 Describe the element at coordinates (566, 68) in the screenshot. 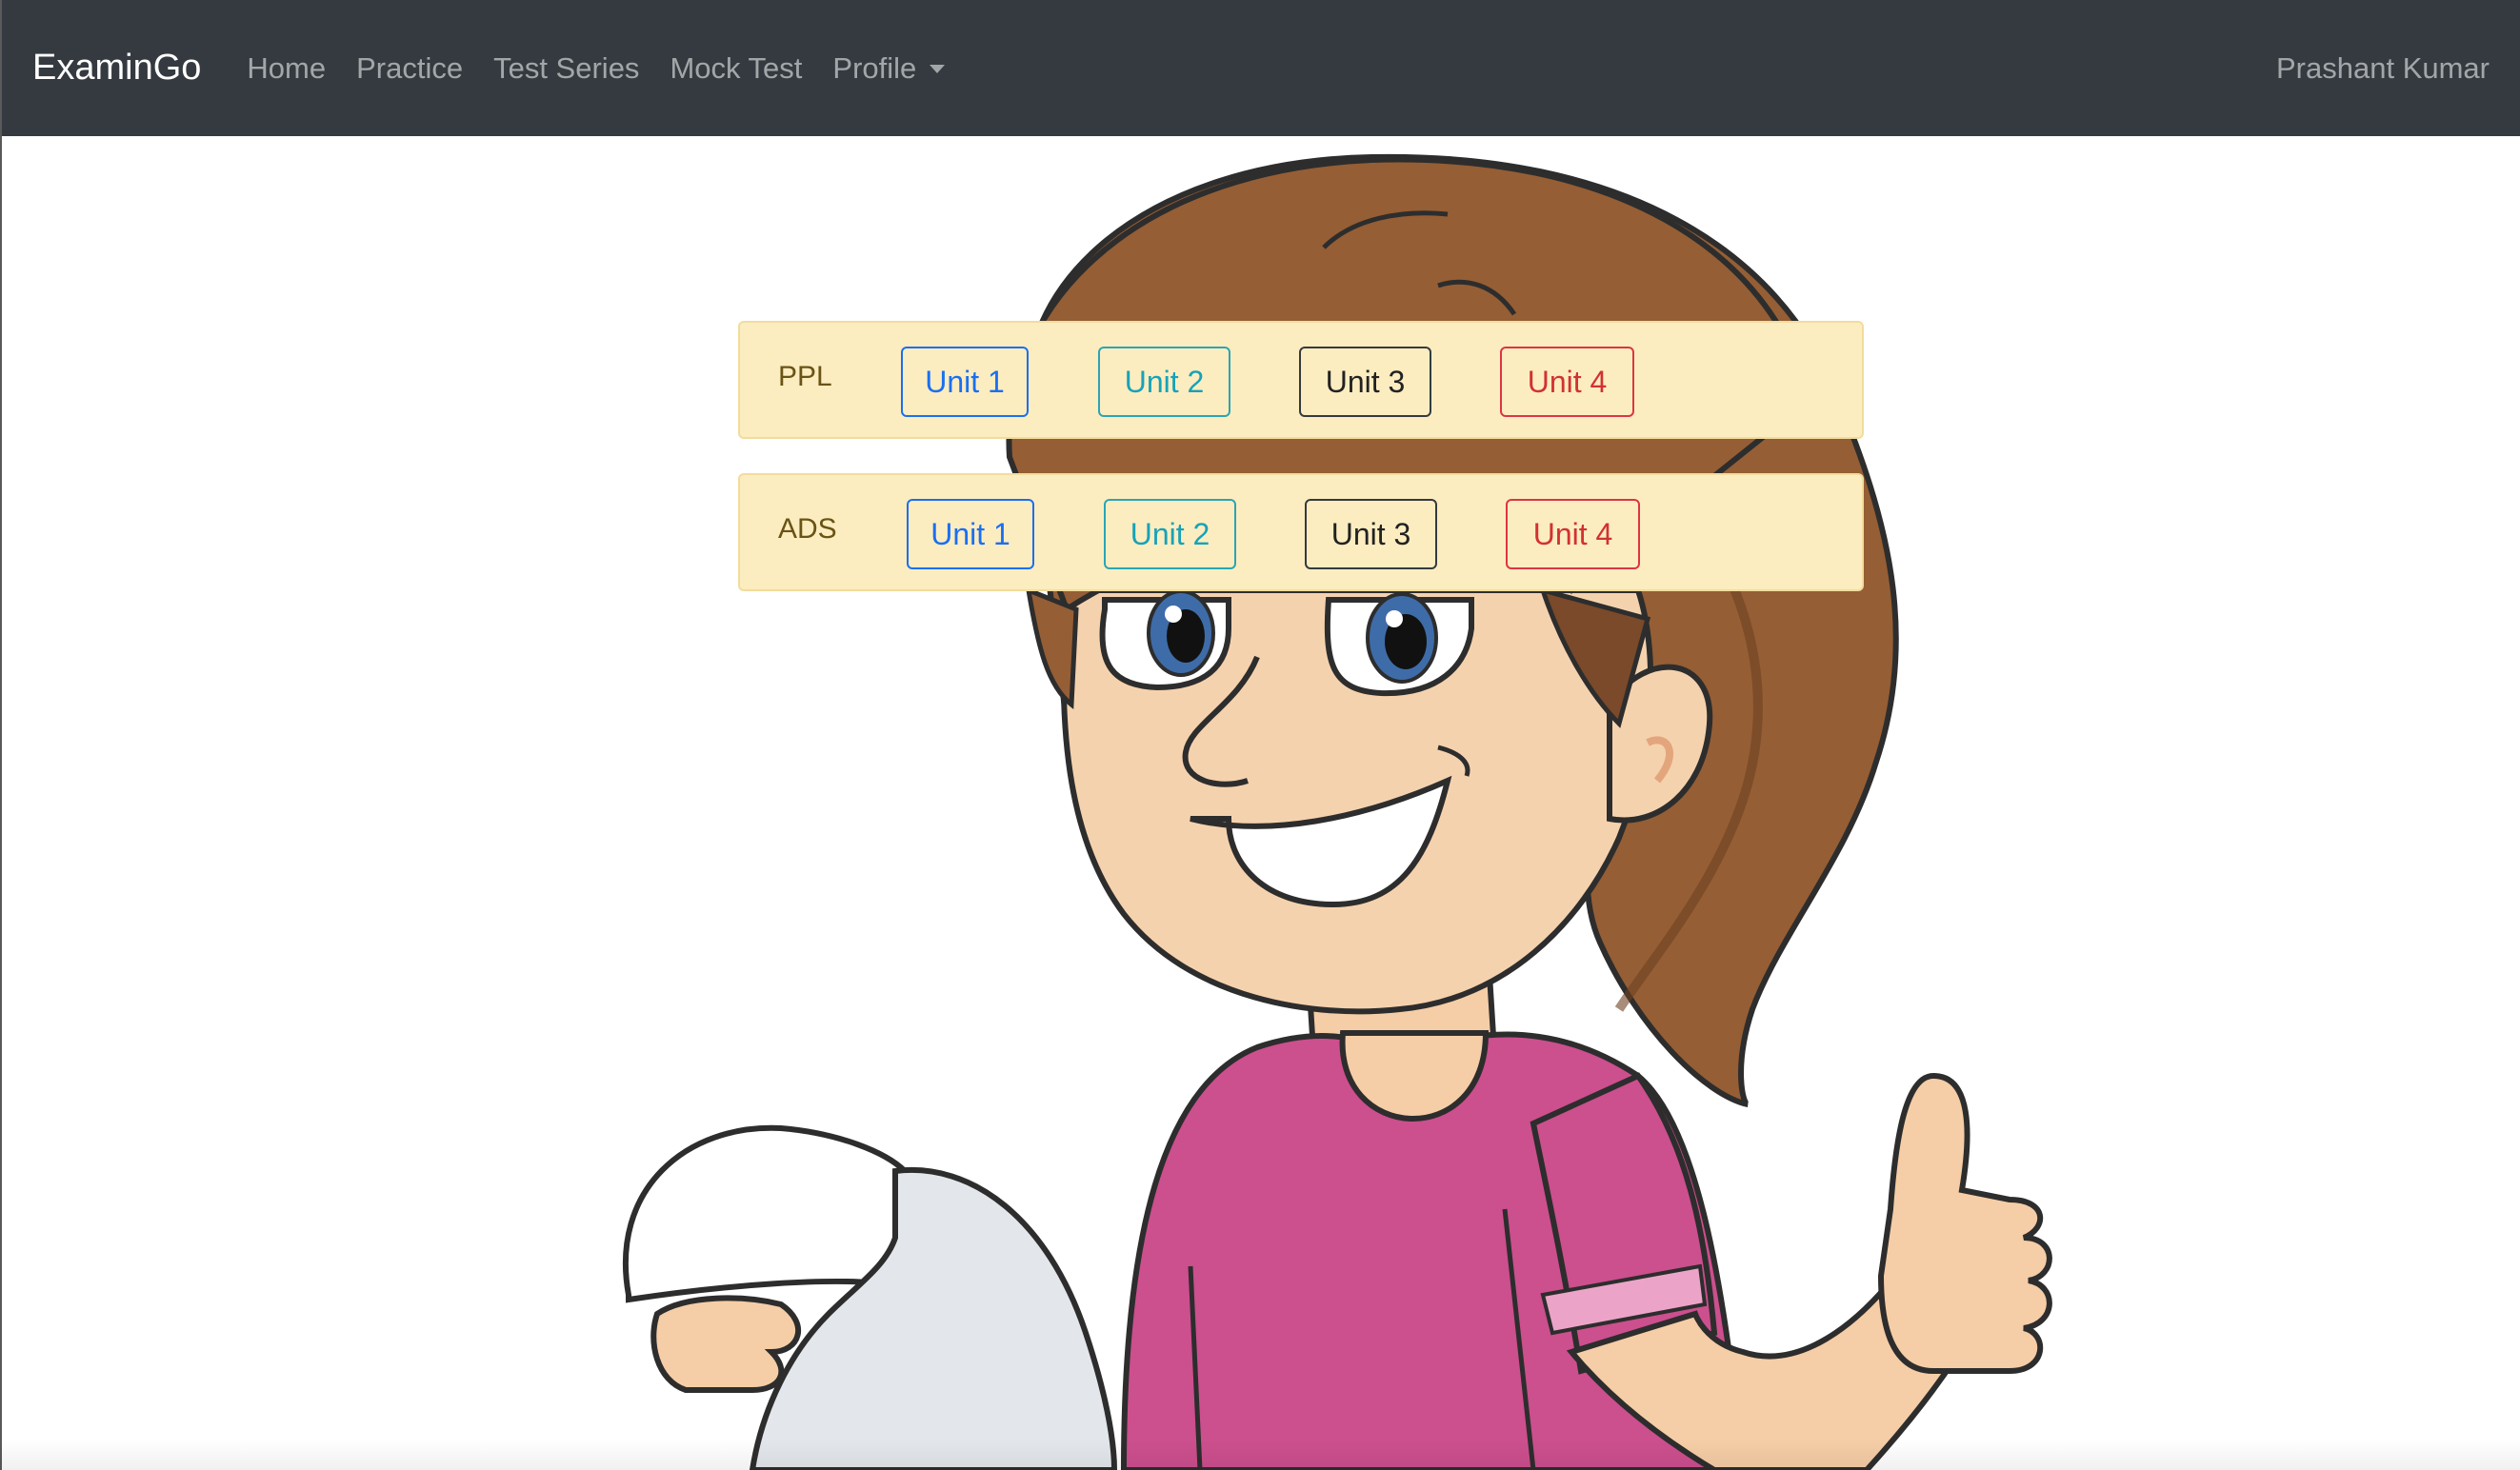

I see `nav-test-series: Test Series` at that location.